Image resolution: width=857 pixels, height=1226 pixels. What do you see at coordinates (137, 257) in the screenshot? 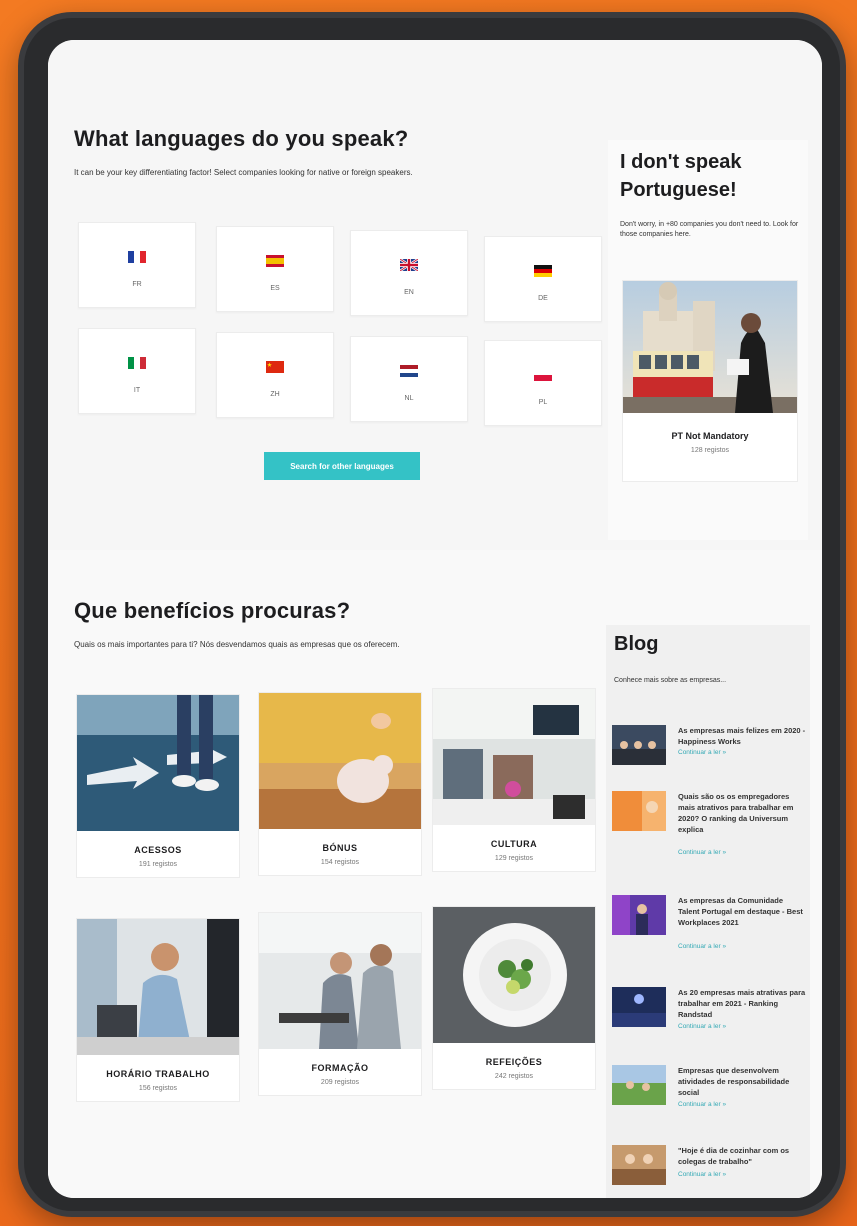
I see `france-flag-icon` at bounding box center [137, 257].